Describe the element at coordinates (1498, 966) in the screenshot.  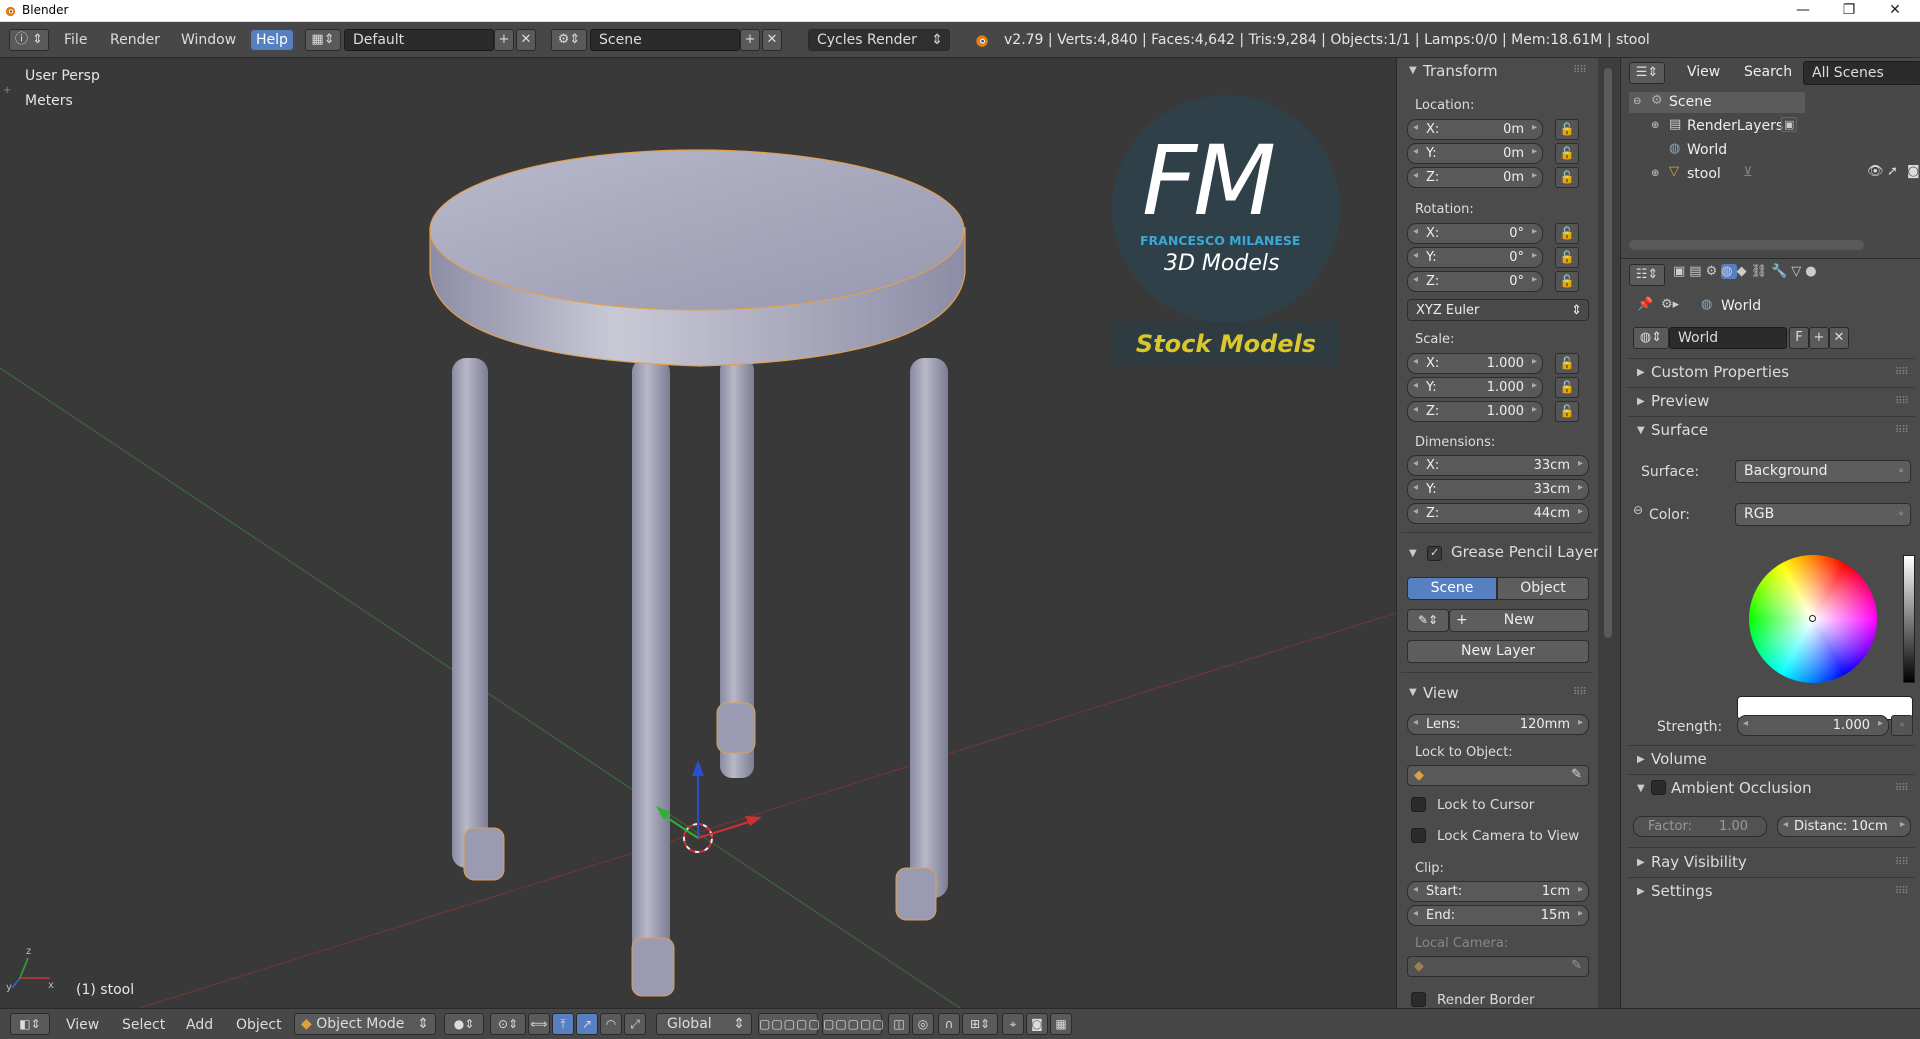
I see `local-camera-field: ◆ ✎` at that location.